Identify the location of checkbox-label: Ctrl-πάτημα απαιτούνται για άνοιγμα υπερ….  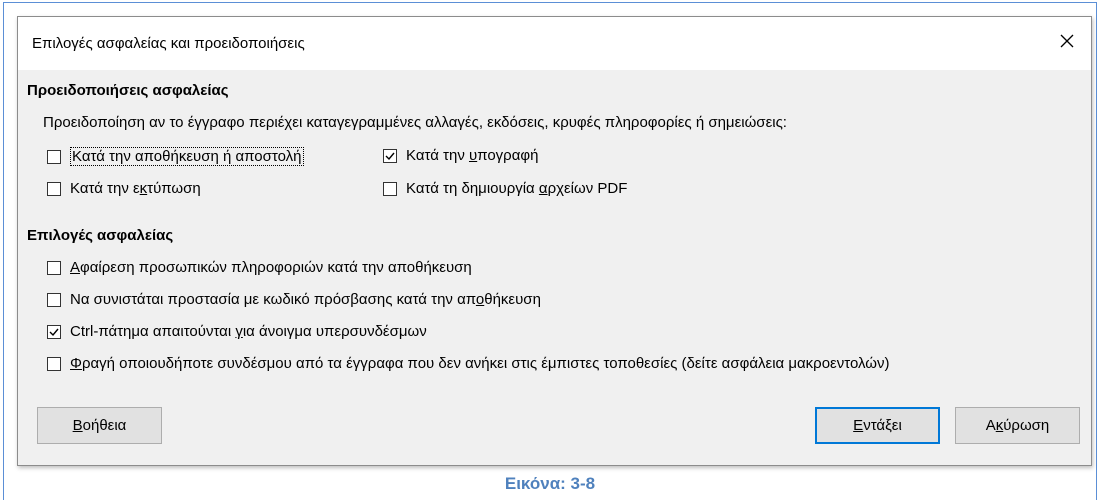
(248, 331).